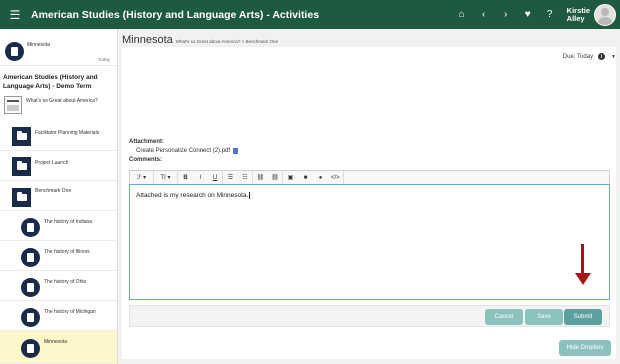  What do you see at coordinates (58, 316) in the screenshot?
I see `sidebar-item-michigan: The history of Michigan` at bounding box center [58, 316].